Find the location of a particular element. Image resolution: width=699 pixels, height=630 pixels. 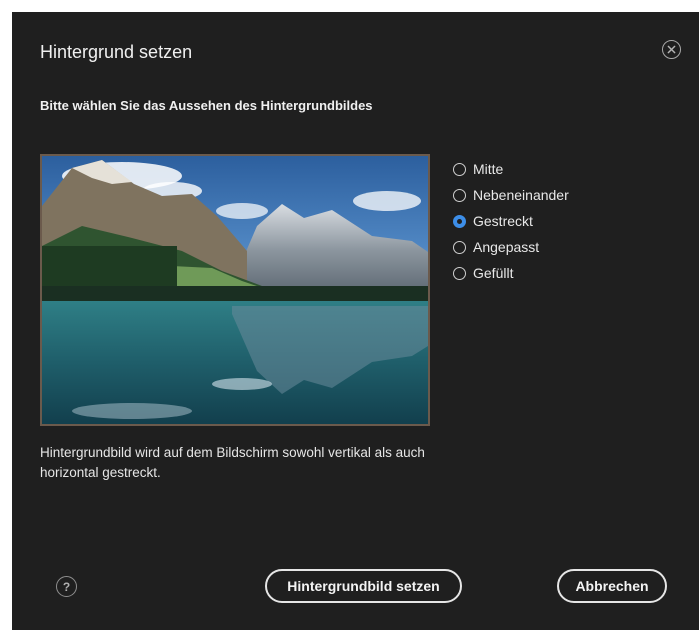

option-label: Mitte is located at coordinates (488, 169).